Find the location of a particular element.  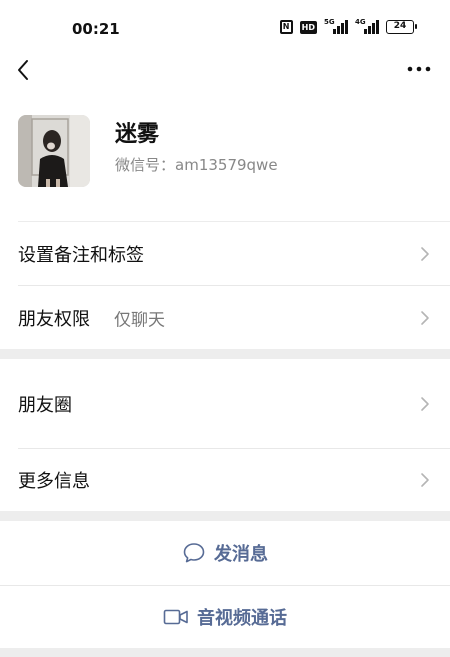

status-time: 00:21 is located at coordinates (96, 29).